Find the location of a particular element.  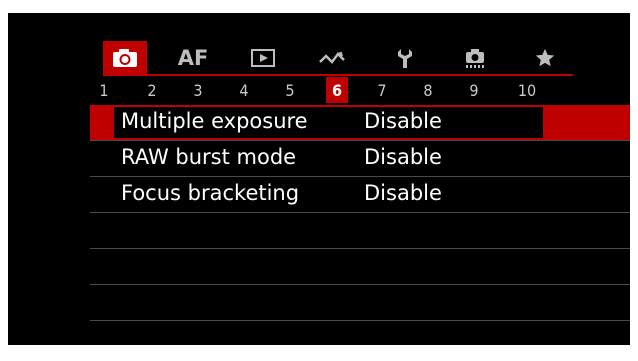

menu-item-label: Multiple exposure is located at coordinates (214, 121).